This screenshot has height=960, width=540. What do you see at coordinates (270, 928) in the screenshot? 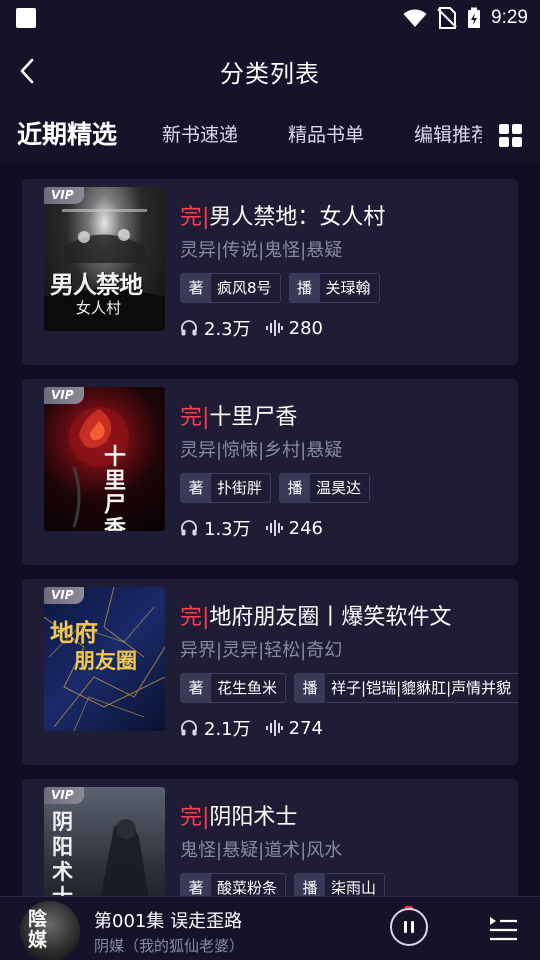
I see `mini-player: 陰媒 第001集 误走歪路 阴媒（我的狐仙老婆）` at bounding box center [270, 928].